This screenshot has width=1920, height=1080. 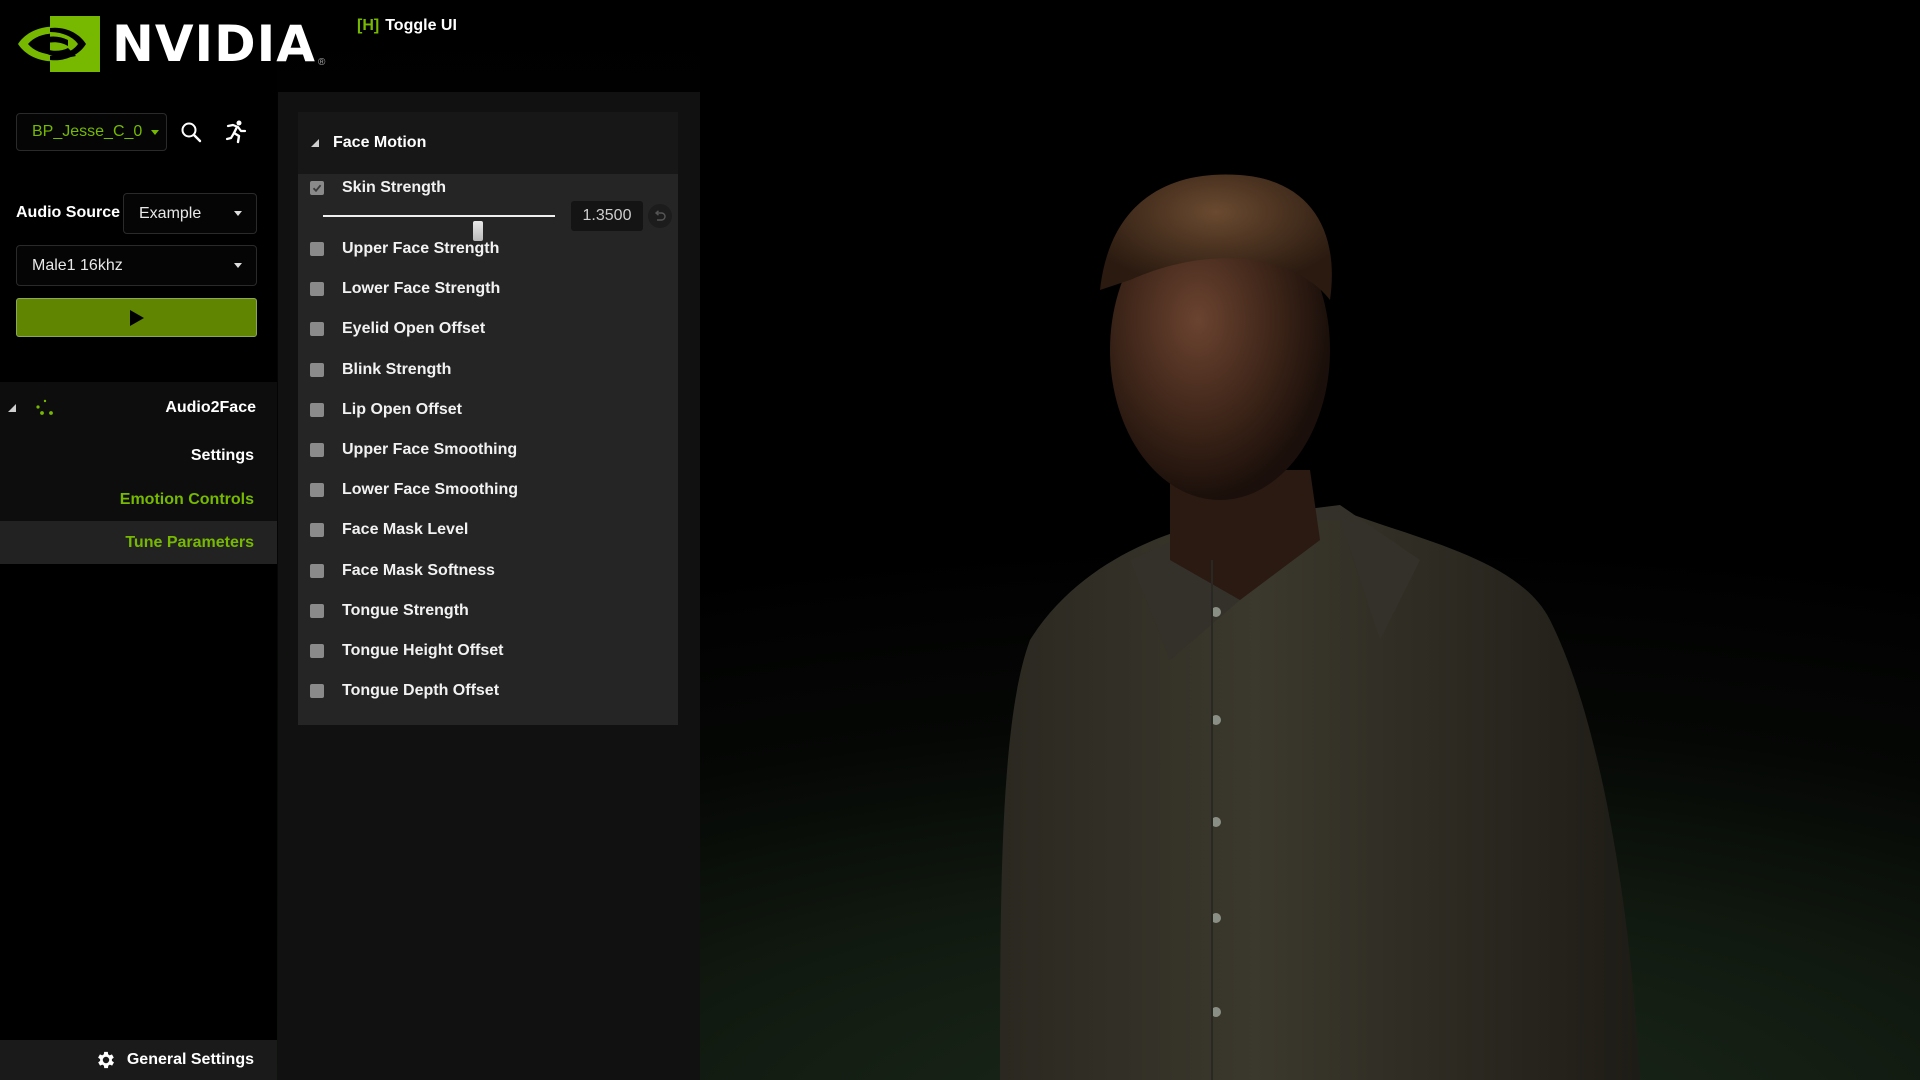 What do you see at coordinates (77, 265) in the screenshot?
I see `audio-clip-value: Male1 16khz` at bounding box center [77, 265].